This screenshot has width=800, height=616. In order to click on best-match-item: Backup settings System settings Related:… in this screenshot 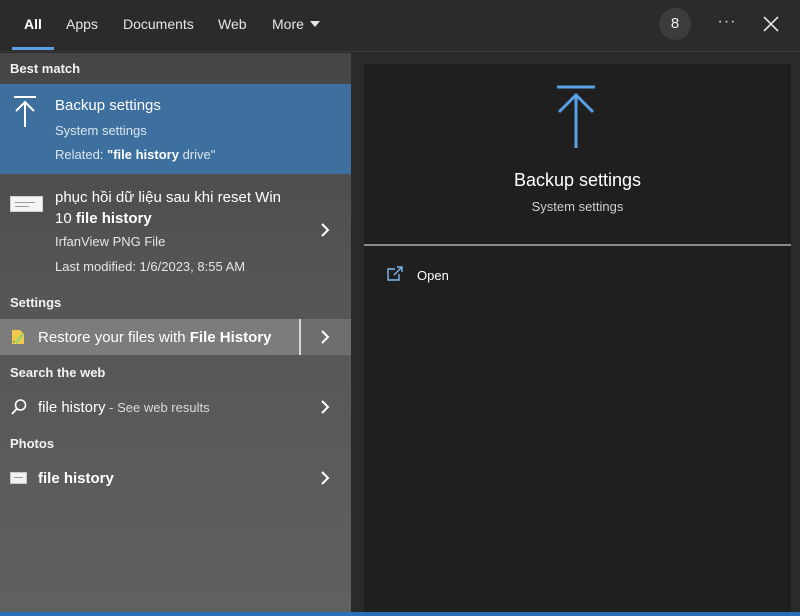, I will do `click(175, 129)`.